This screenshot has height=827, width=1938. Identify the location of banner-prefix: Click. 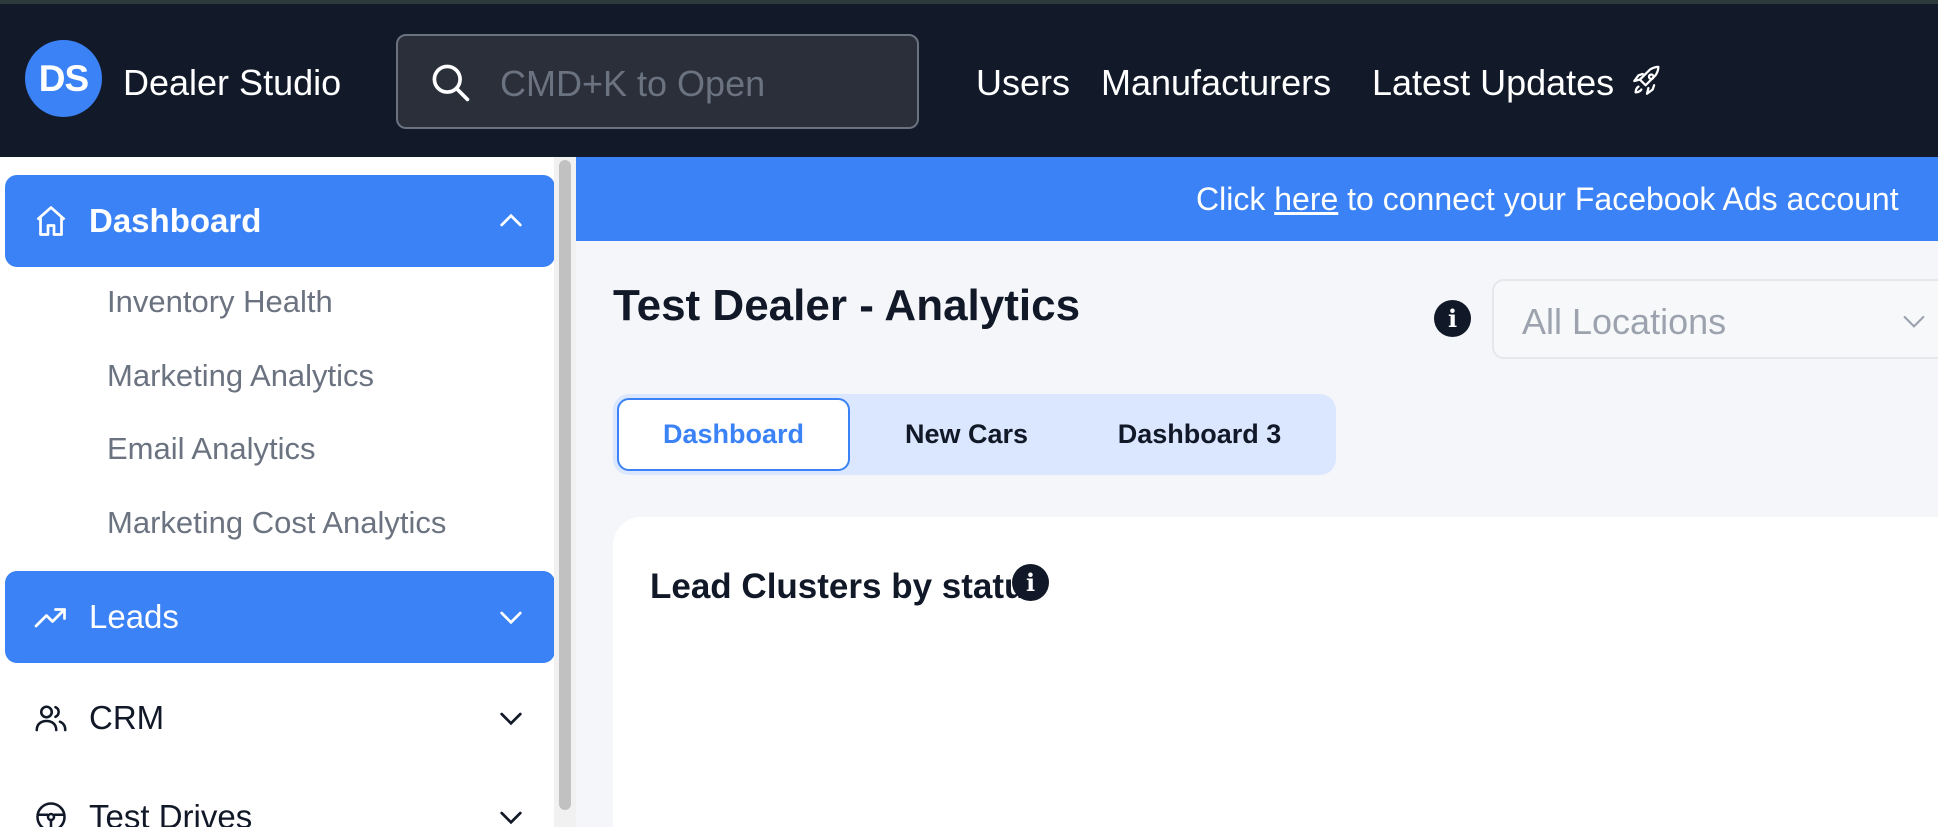
(1231, 199).